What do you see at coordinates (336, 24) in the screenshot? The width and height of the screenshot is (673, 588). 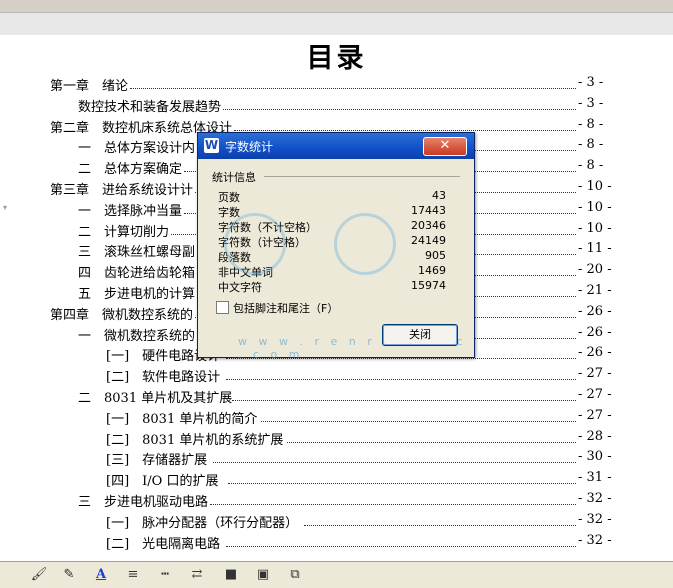 I see `ruler` at bounding box center [336, 24].